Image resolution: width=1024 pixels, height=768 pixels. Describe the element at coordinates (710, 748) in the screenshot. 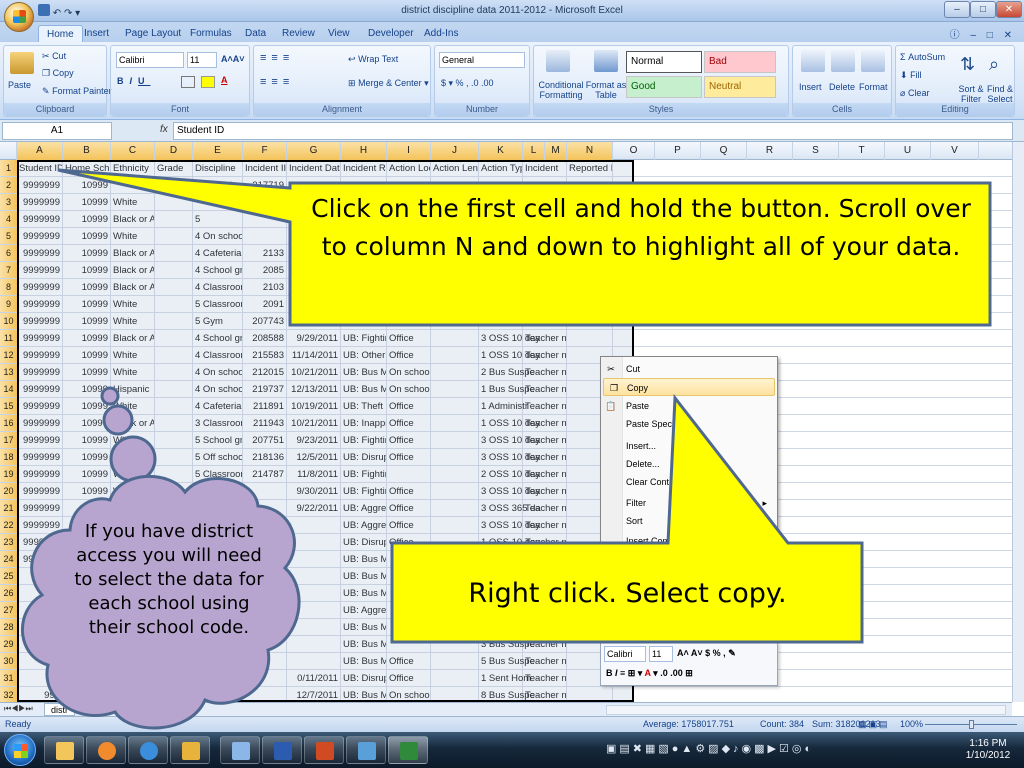

I see `system-tray-icons: ▣▤✖▦▧●▲⚙▨◆♪◉▩▶☑◎◐` at that location.